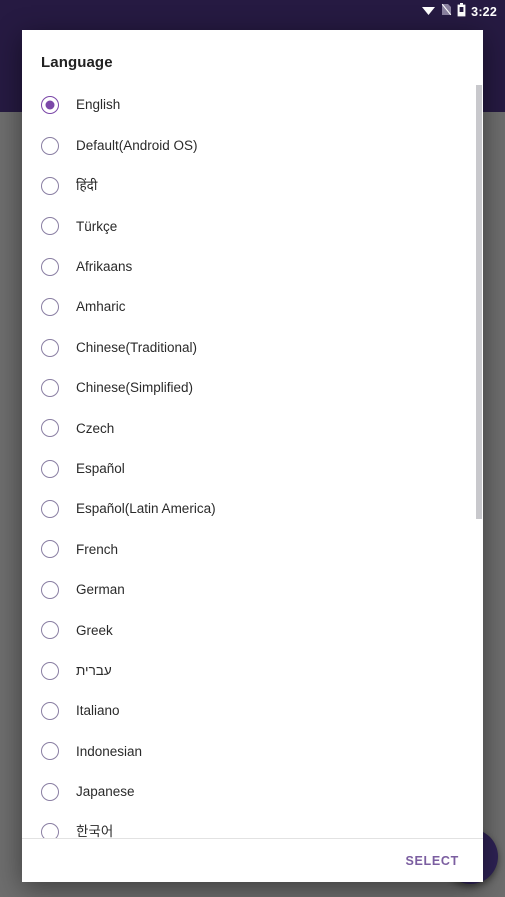 The width and height of the screenshot is (505, 897). I want to click on language-option-6: Chinese(Traditional), so click(252, 347).